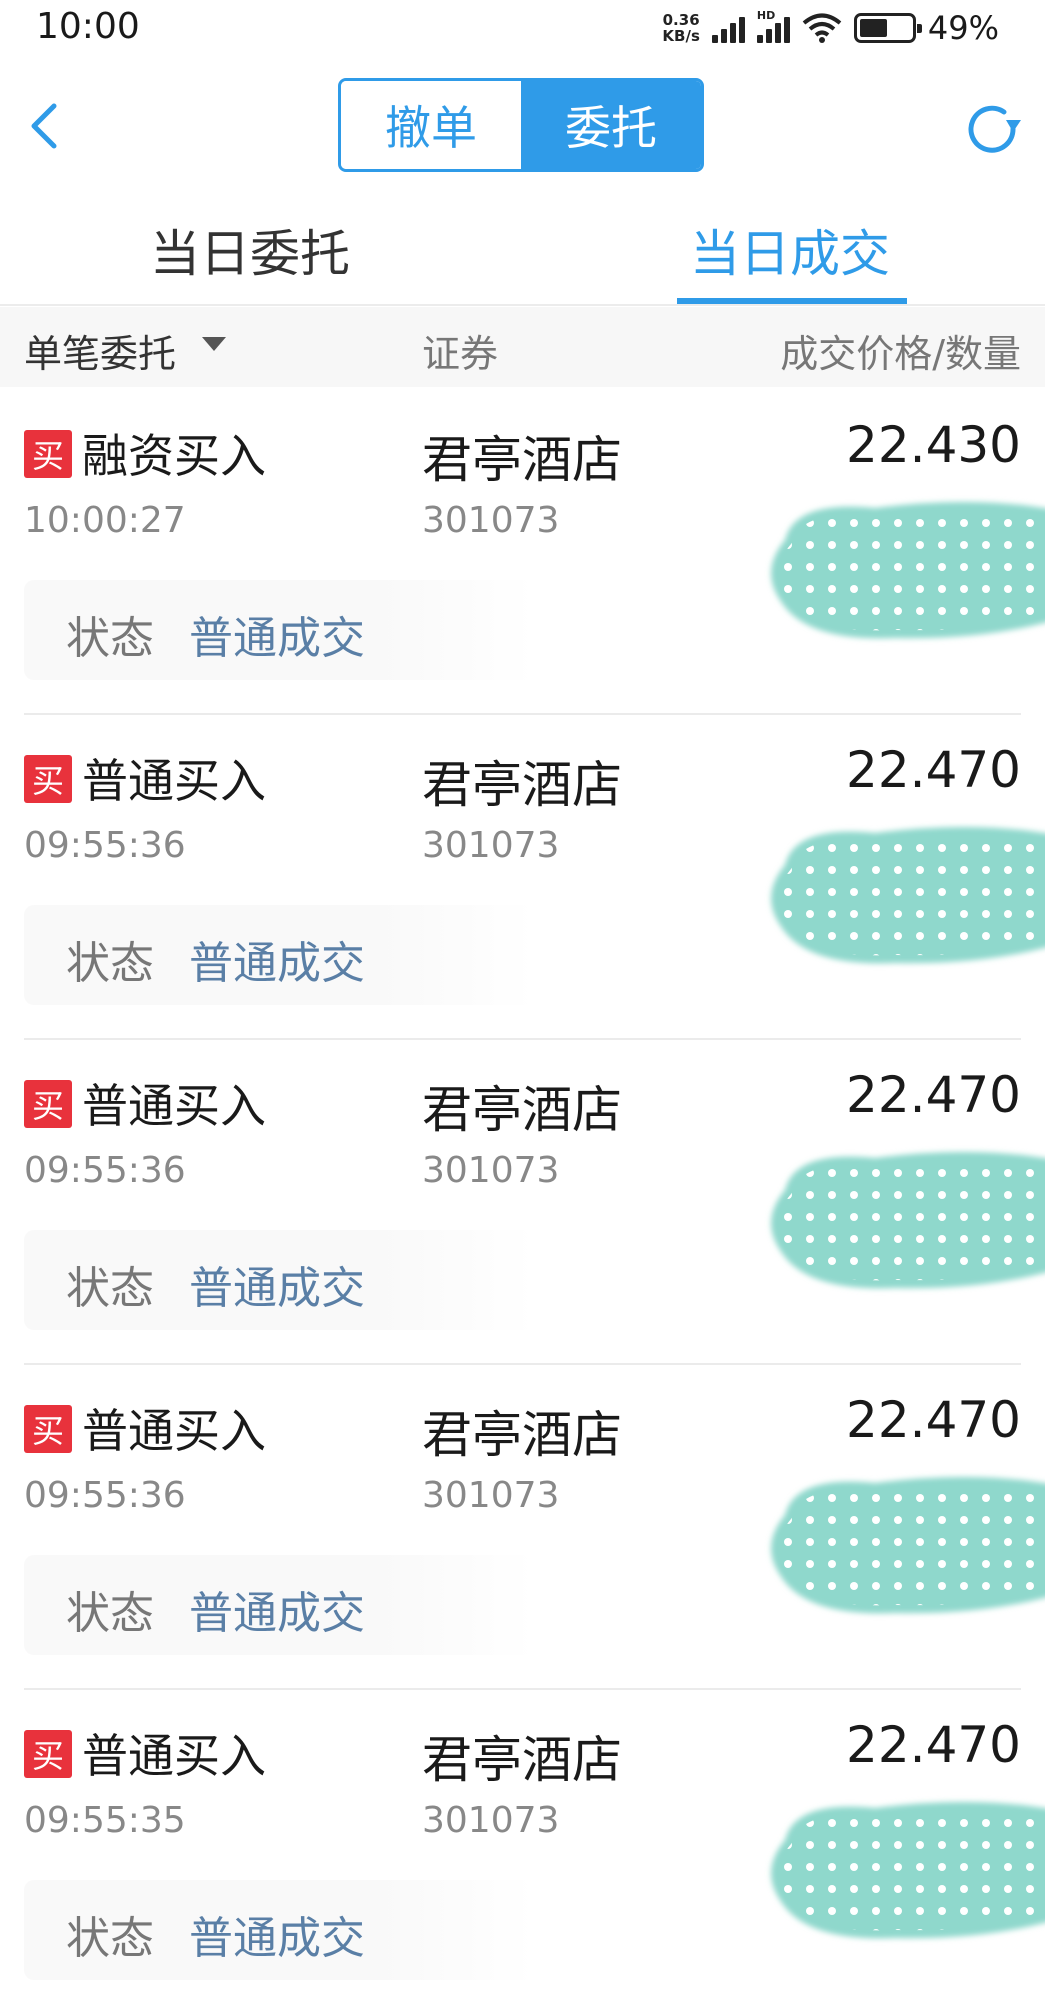 The height and width of the screenshot is (2003, 1045). Describe the element at coordinates (900, 354) in the screenshot. I see `header-price-qty: 成交价格/数量` at that location.